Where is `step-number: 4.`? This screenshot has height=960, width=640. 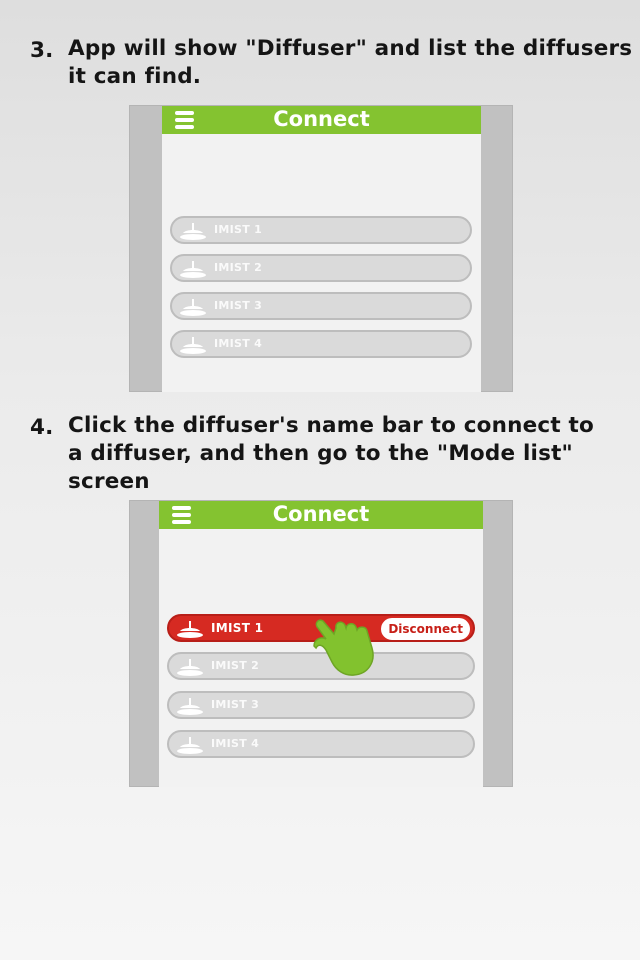 step-number: 4. is located at coordinates (42, 427).